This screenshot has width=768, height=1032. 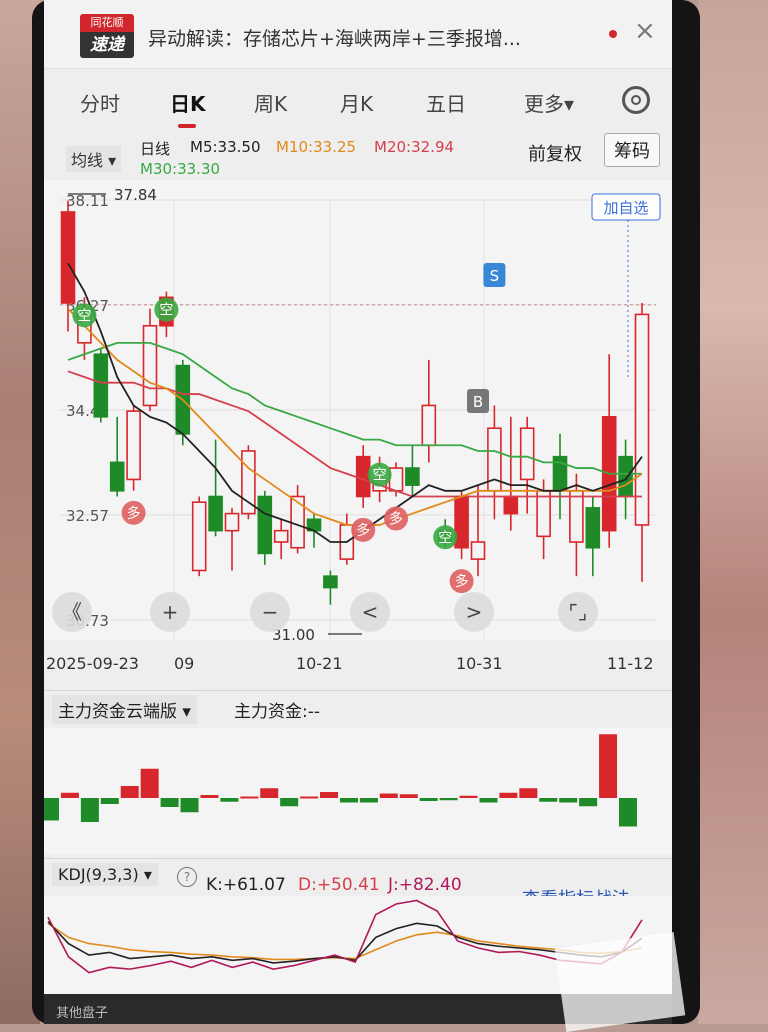 What do you see at coordinates (124, 709) in the screenshot?
I see `money-flow-selector: 主力资金云端版 ▾` at bounding box center [124, 709].